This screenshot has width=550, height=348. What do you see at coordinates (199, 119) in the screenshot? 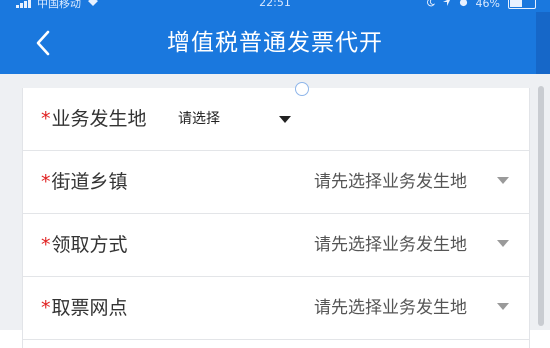
I see `business-location-select: 请选择` at bounding box center [199, 119].